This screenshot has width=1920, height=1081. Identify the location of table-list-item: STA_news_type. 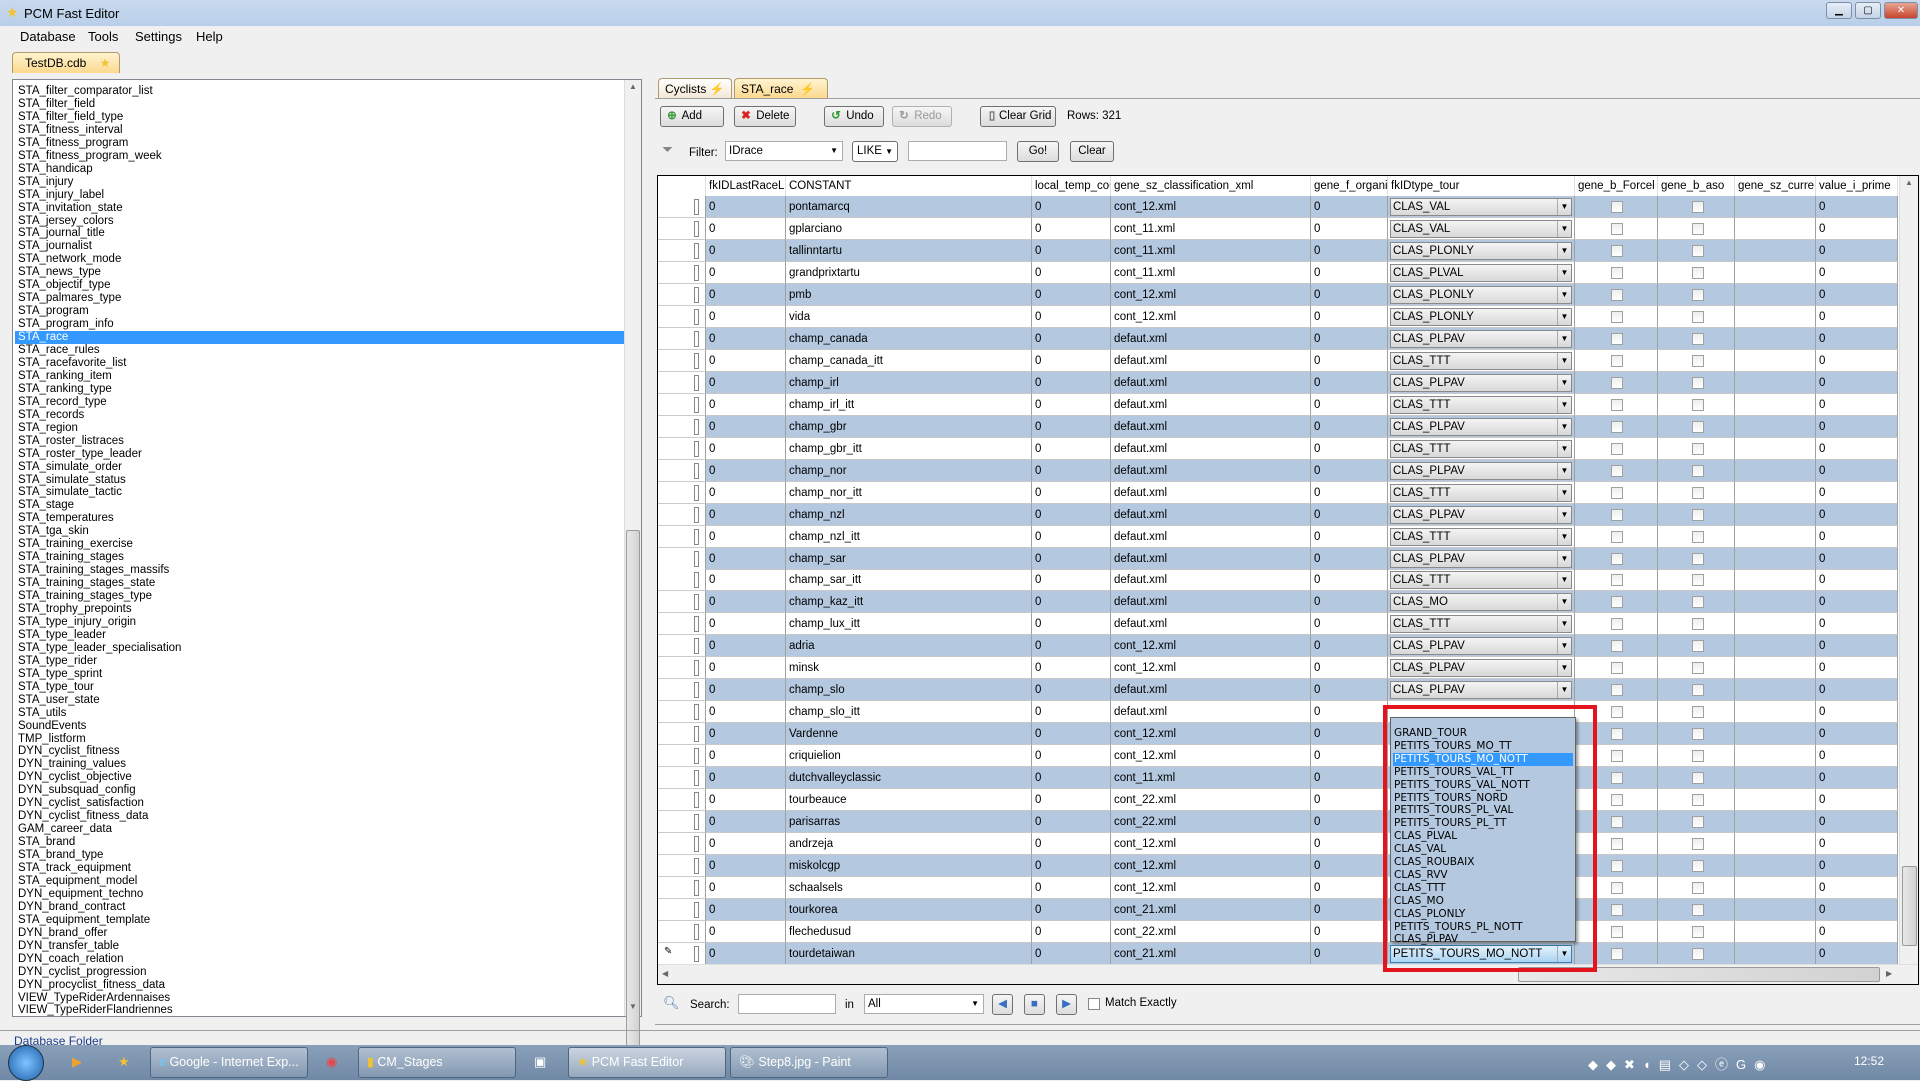
(319, 272).